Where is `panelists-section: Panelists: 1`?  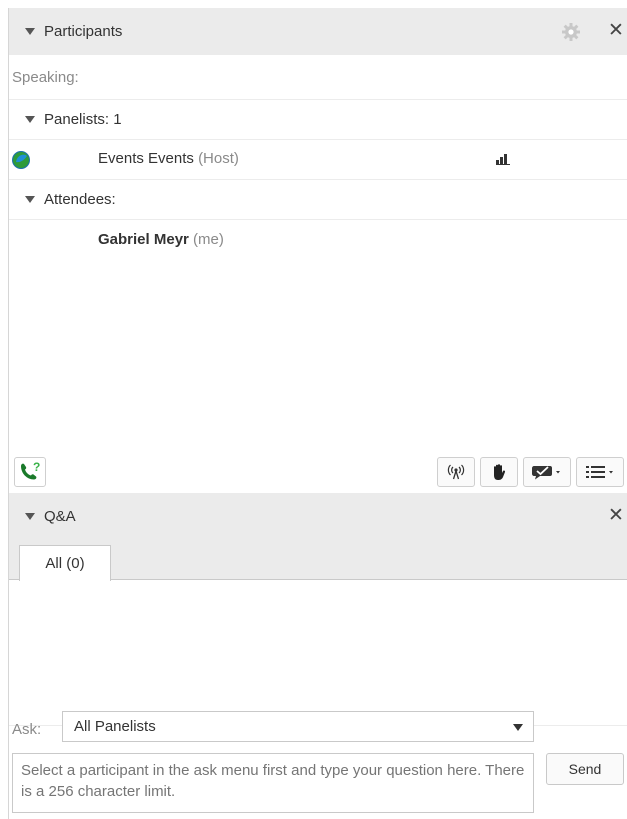 panelists-section: Panelists: 1 is located at coordinates (318, 120).